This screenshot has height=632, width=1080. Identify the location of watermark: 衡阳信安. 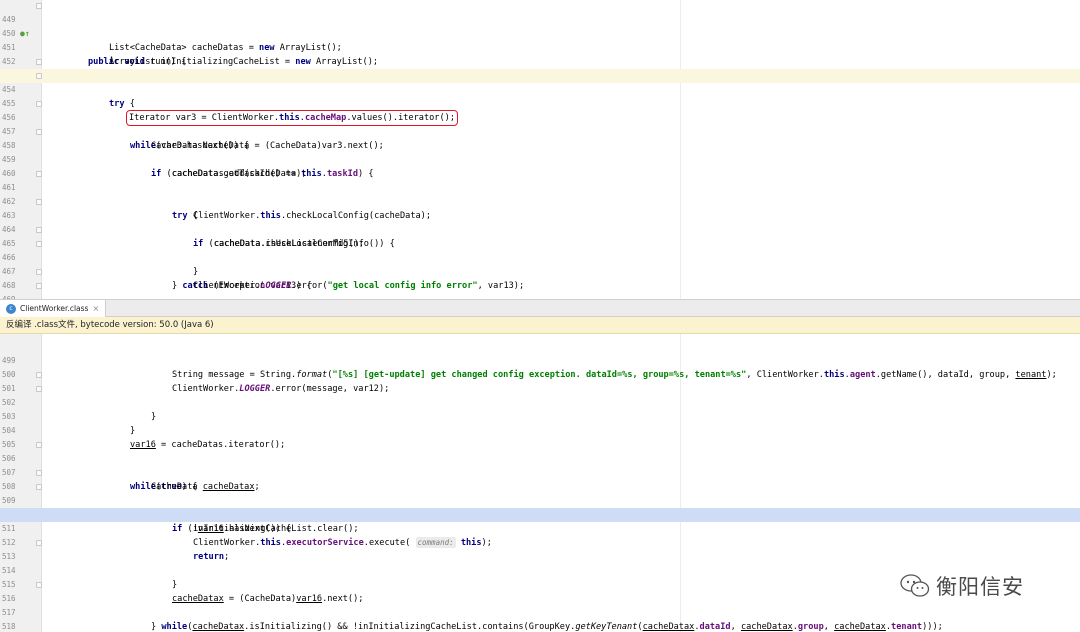
(985, 586).